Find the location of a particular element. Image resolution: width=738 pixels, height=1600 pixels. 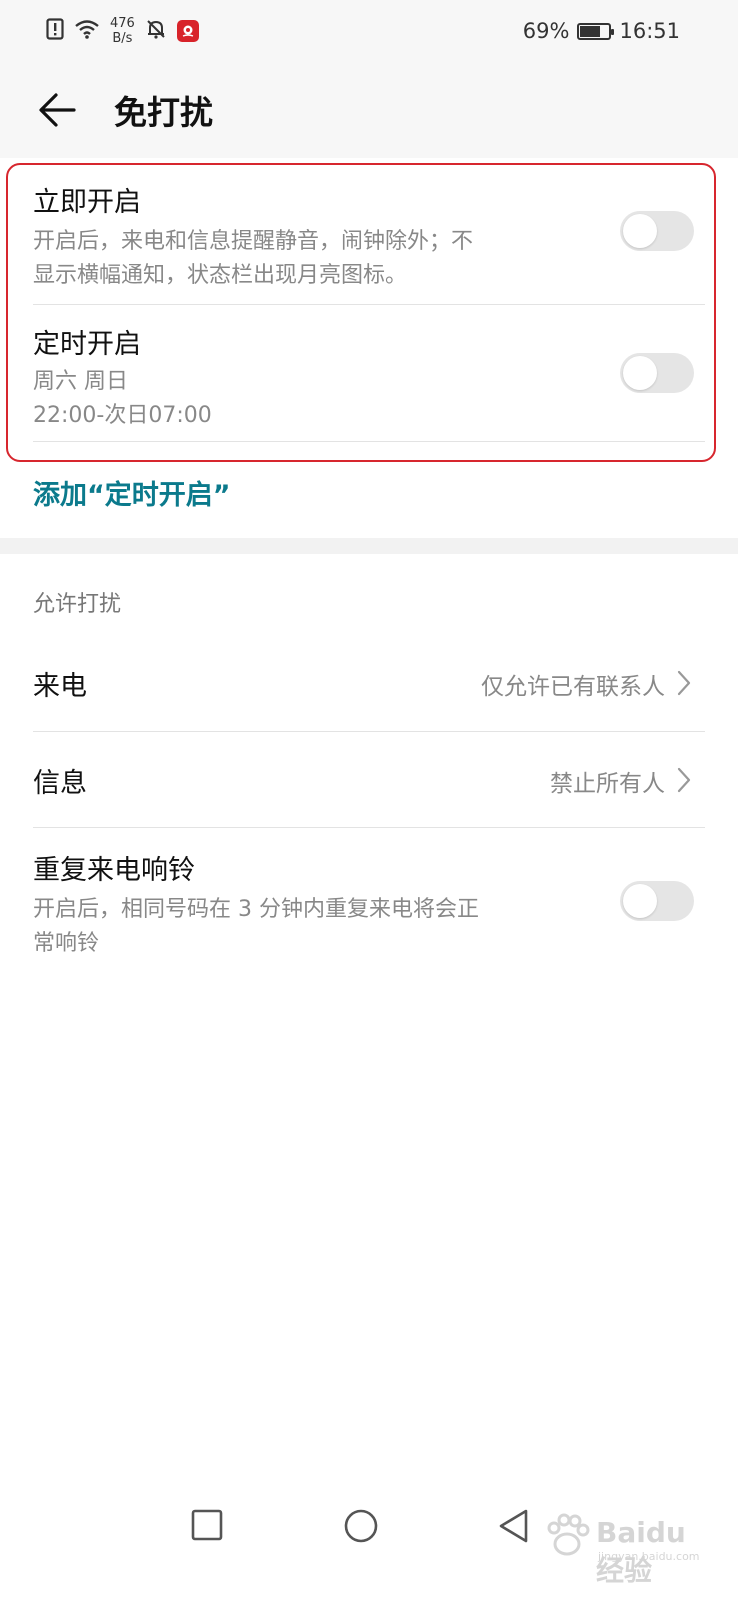

wifi-icon is located at coordinates (87, 31).